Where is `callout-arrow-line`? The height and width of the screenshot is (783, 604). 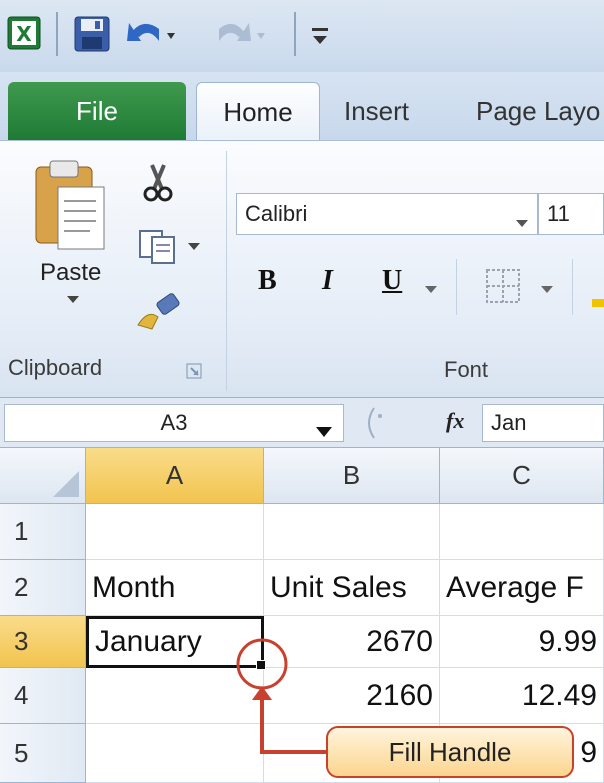 callout-arrow-line is located at coordinates (293, 725).